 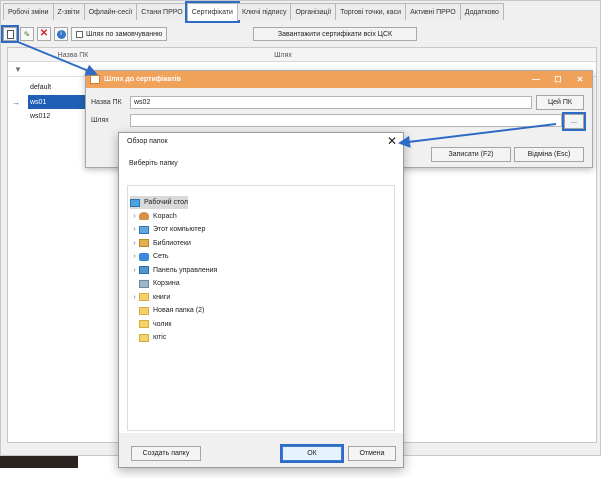 I want to click on recycle-bin-icon, so click(x=144, y=283).